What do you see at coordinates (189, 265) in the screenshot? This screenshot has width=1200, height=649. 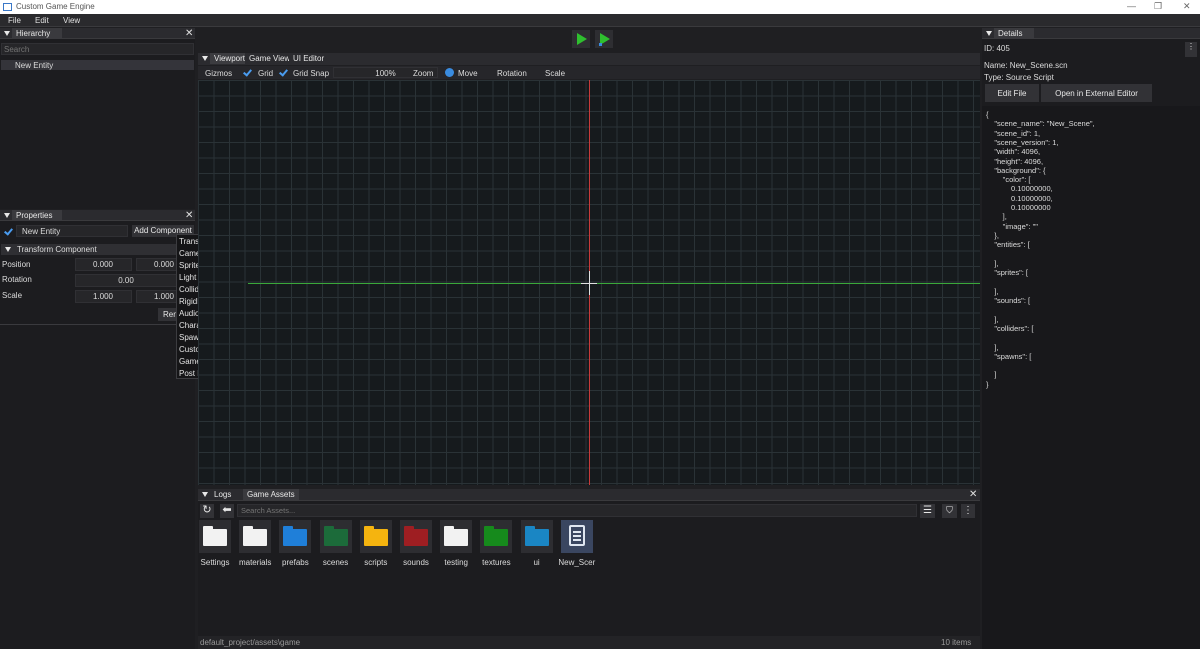 I see `menu-item-sprite: Sprite` at bounding box center [189, 265].